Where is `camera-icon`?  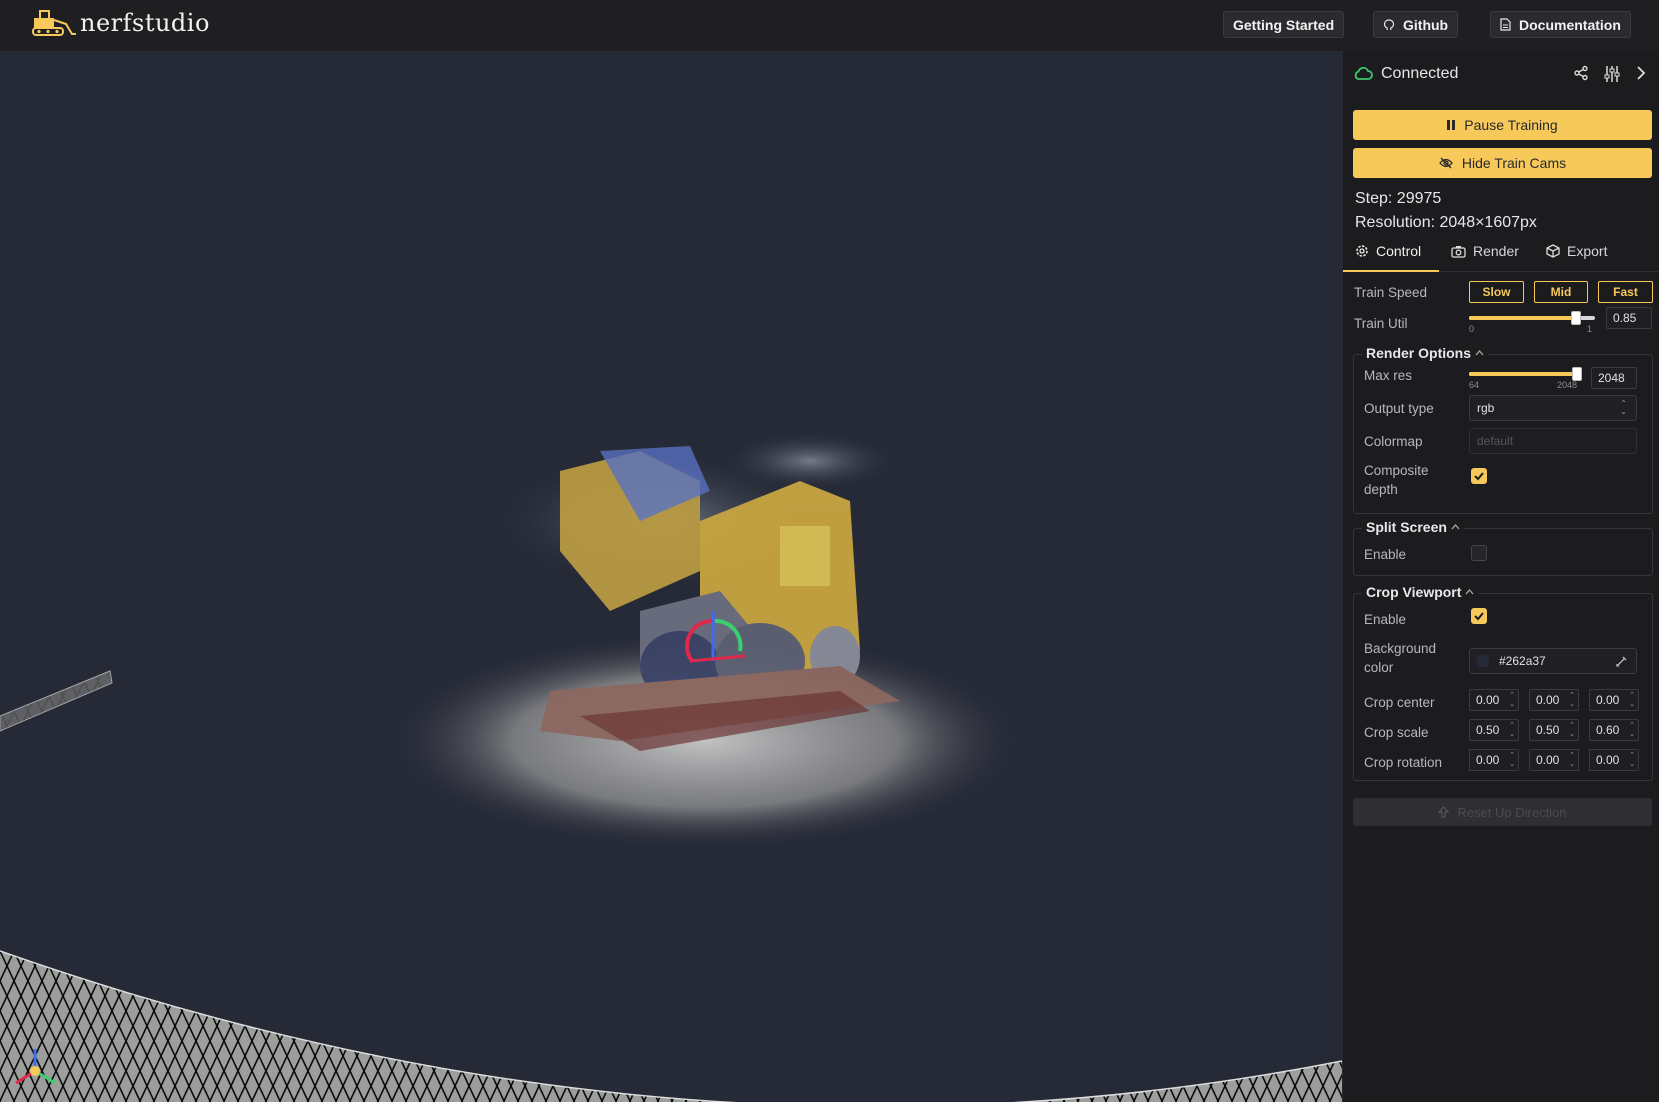
camera-icon is located at coordinates (1458, 251).